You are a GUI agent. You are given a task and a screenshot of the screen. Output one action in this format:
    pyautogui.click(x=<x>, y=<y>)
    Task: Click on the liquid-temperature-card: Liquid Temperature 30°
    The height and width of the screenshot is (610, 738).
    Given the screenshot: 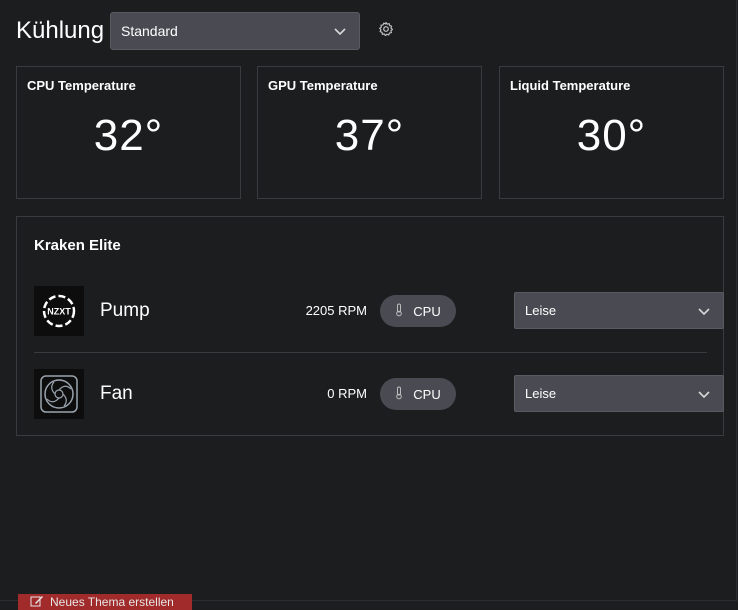 What is the action you would take?
    pyautogui.click(x=611, y=132)
    